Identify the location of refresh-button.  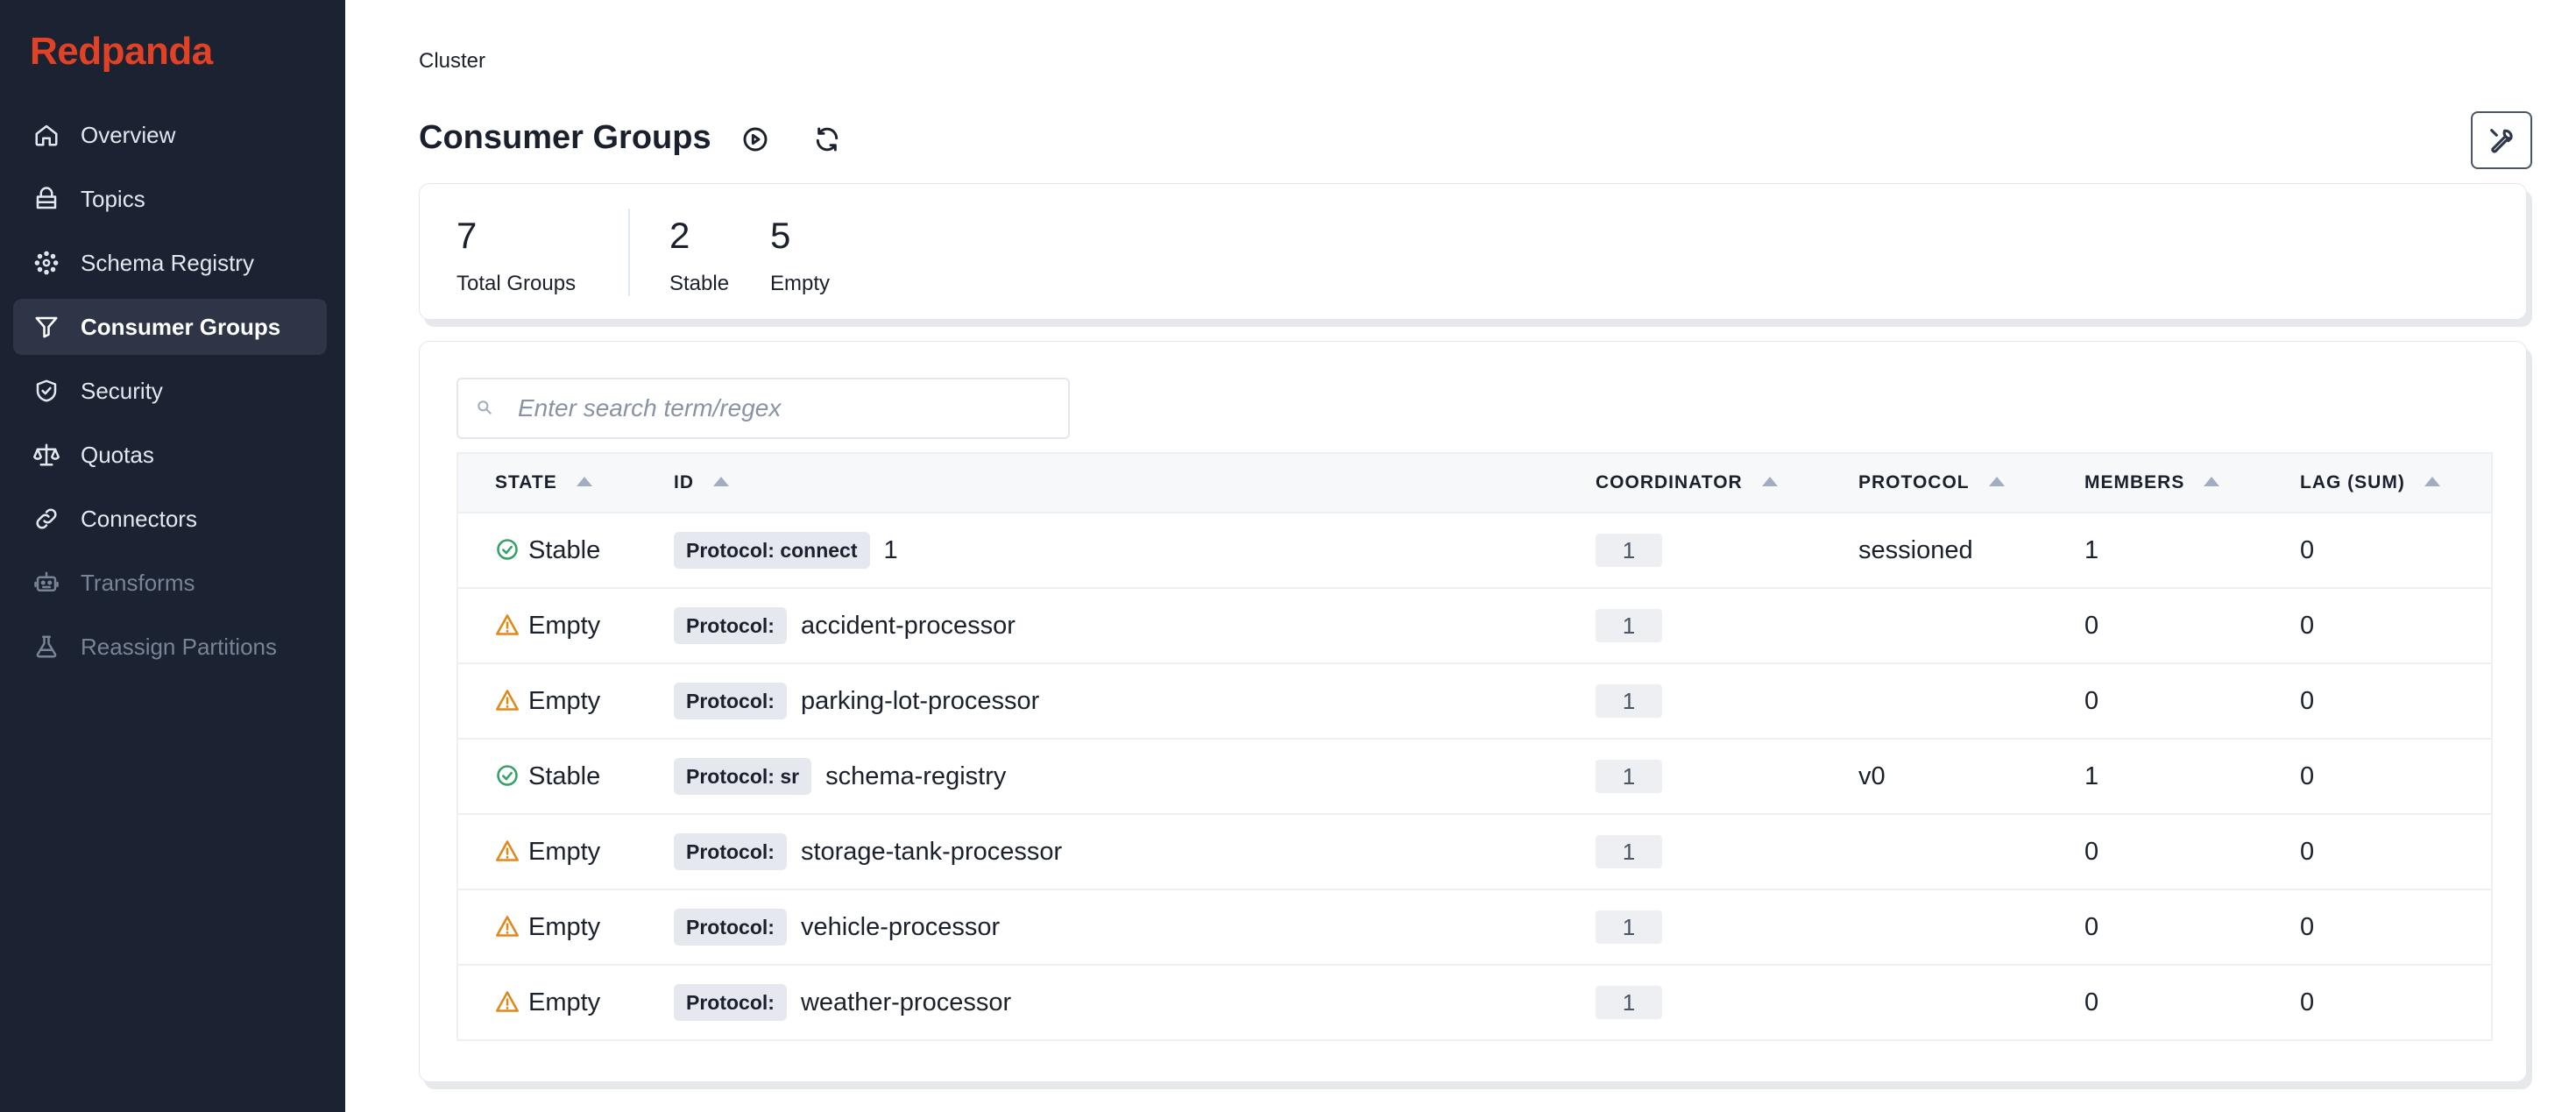
(827, 139).